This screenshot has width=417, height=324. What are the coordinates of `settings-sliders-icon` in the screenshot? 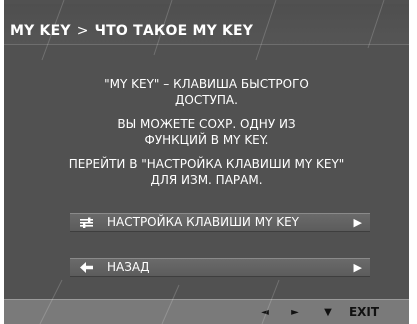 It's located at (87, 222).